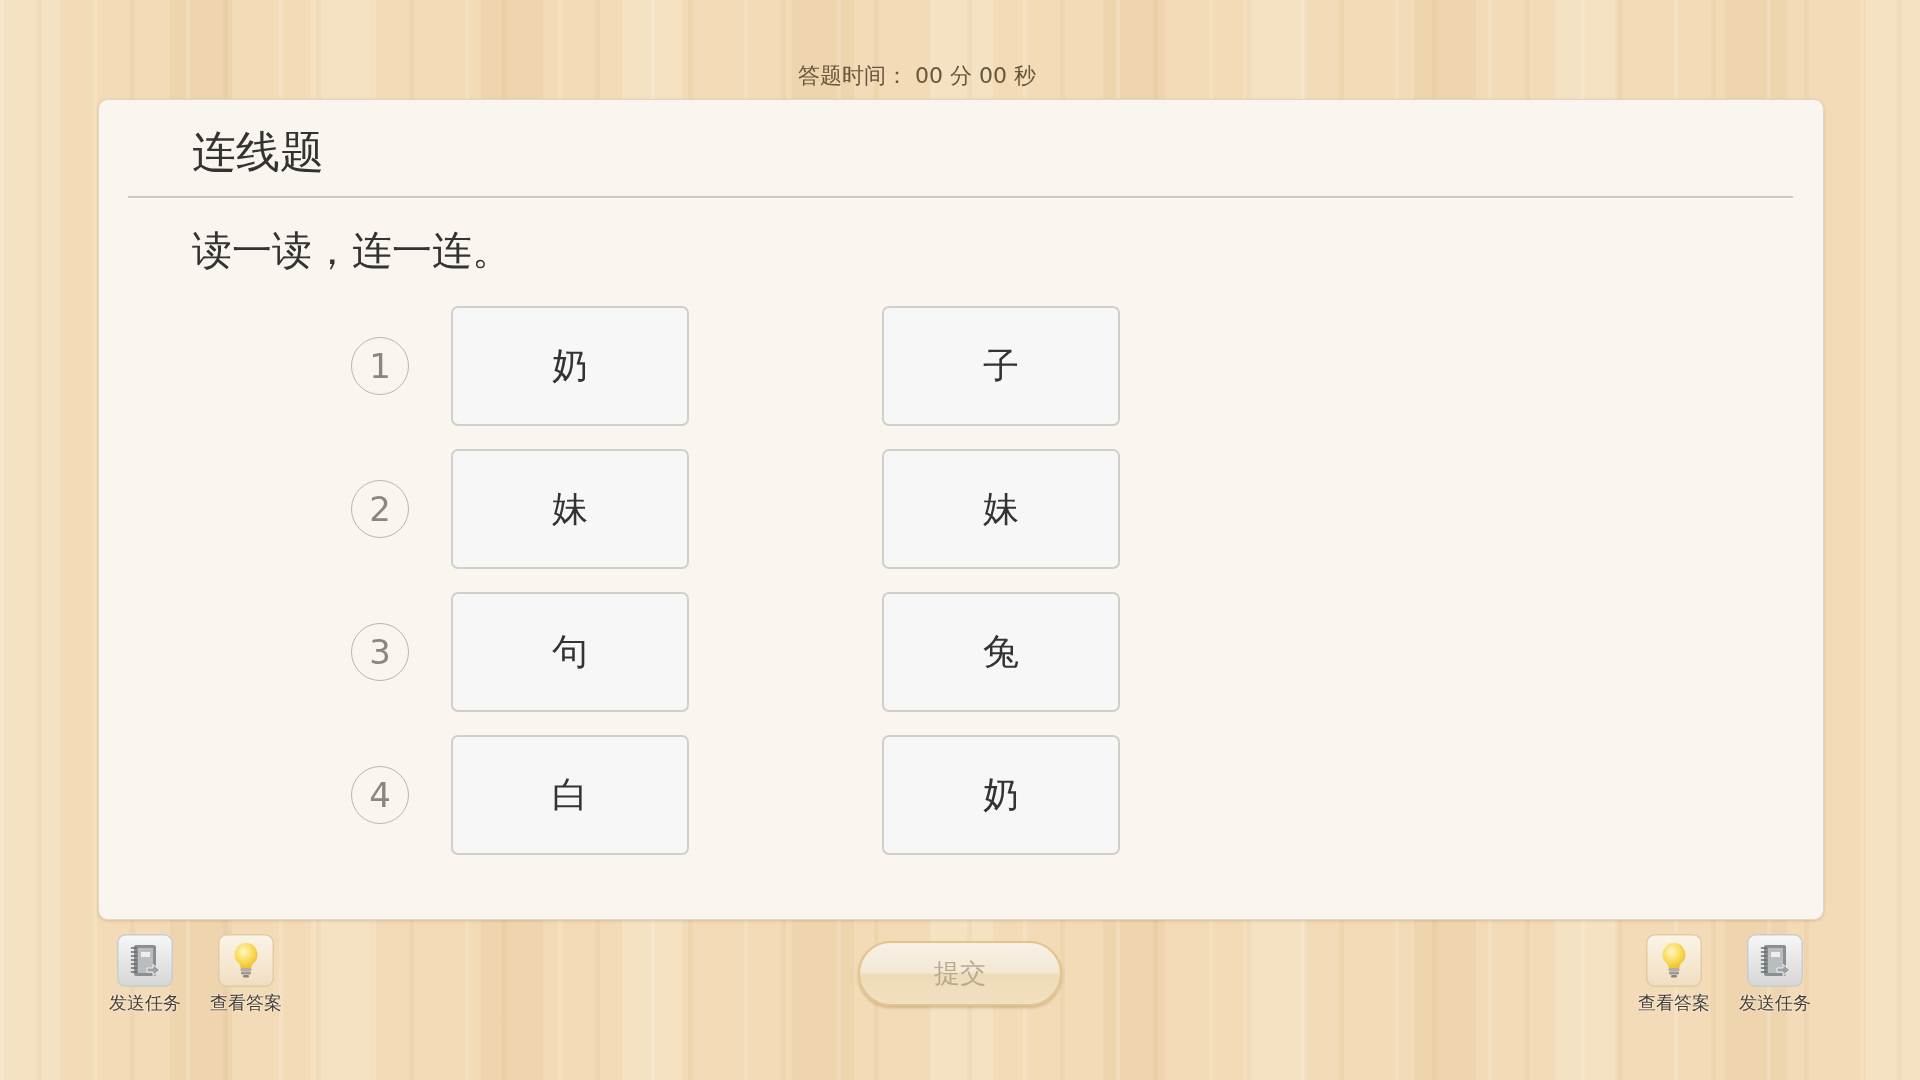  I want to click on instruction-text: 读一读，连一连。, so click(352, 250).